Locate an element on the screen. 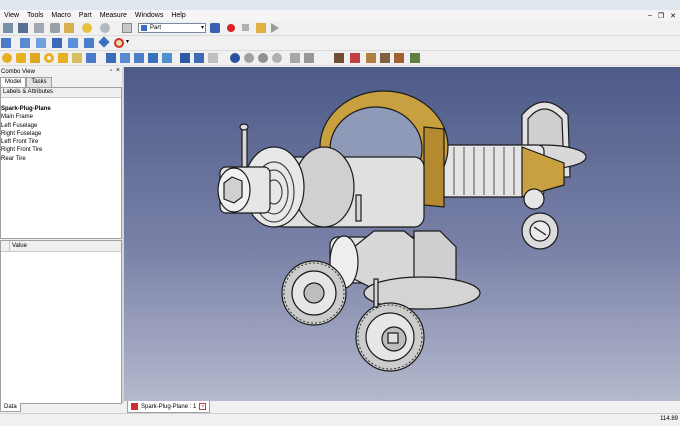  close-document-icon: × is located at coordinates (203, 406).